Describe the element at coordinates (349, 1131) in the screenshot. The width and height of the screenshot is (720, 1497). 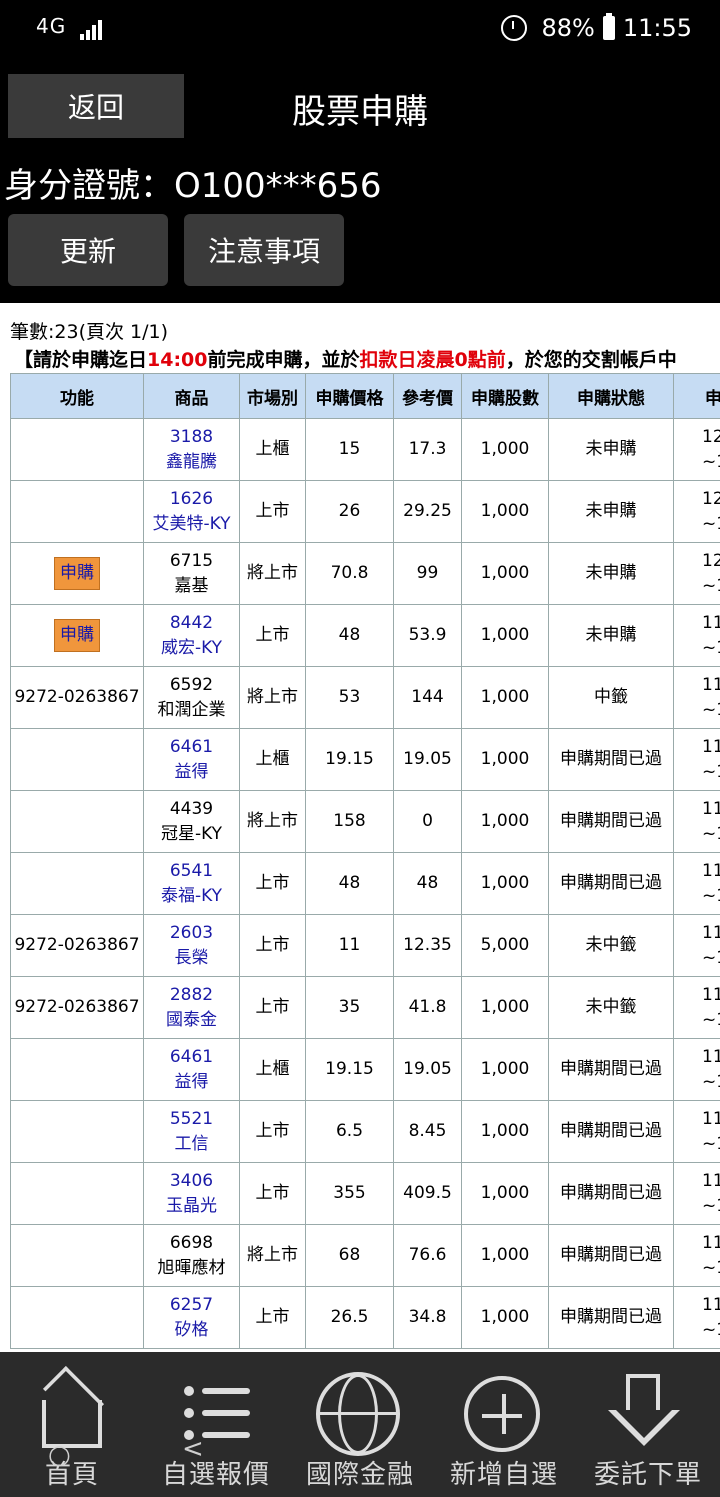
I see `price-cell: 6.5` at that location.